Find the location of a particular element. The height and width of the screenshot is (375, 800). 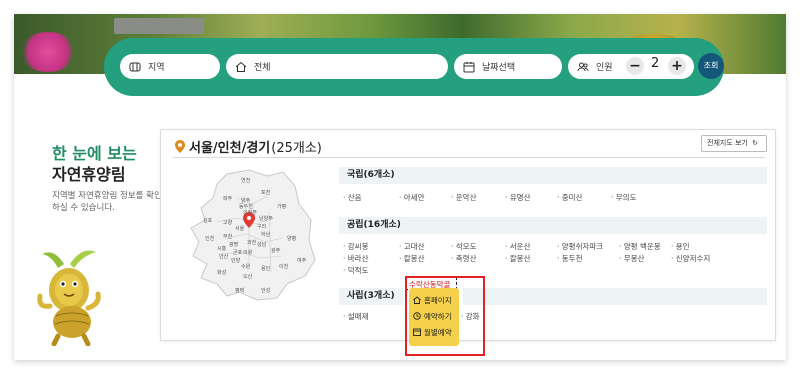

forest-link: · 동두천 is located at coordinates (569, 258).